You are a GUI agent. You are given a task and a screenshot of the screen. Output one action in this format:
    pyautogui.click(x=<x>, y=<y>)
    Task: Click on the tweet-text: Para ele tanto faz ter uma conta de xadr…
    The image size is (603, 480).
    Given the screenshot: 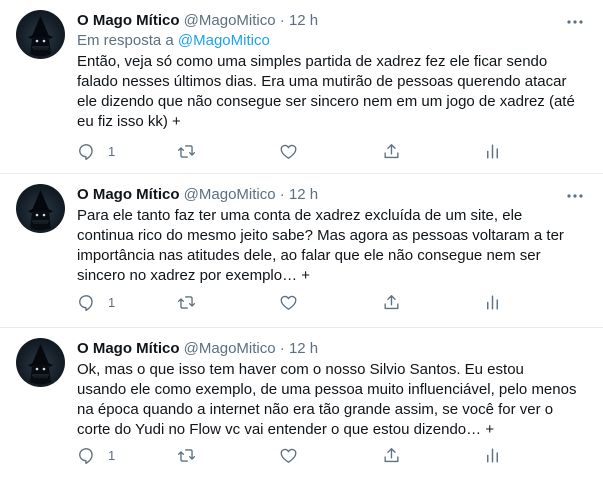 What is the action you would take?
    pyautogui.click(x=320, y=245)
    